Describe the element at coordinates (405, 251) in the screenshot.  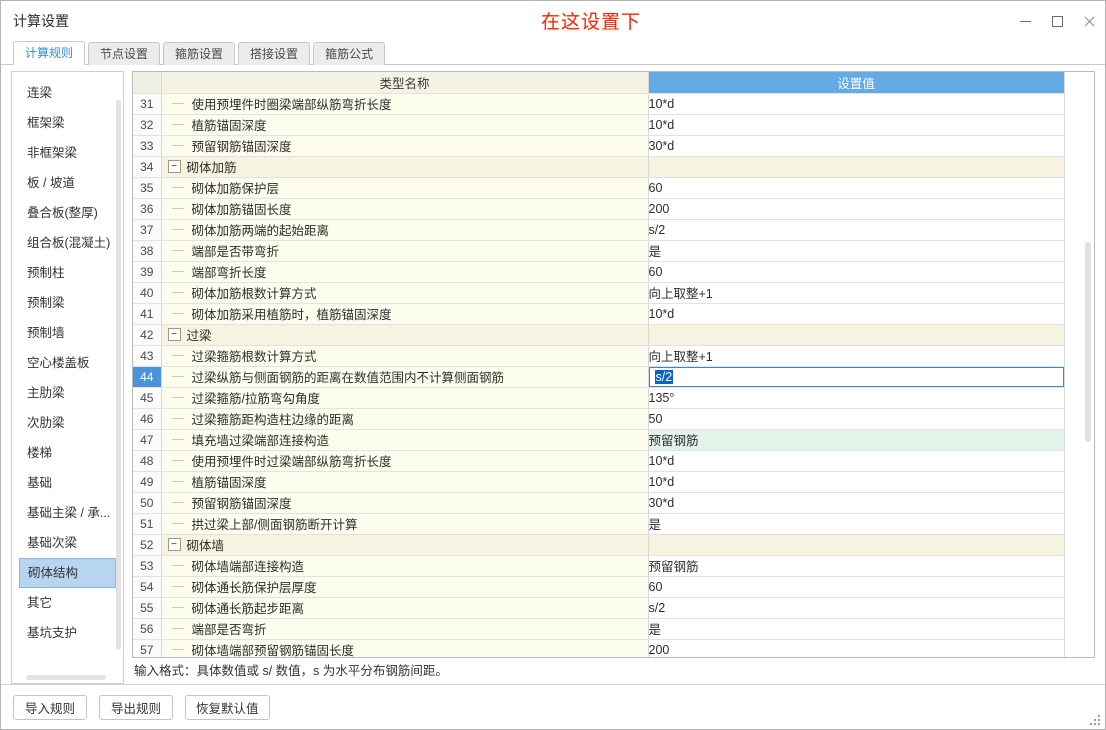
I see `type-name-cell: 端部是否带弯折` at that location.